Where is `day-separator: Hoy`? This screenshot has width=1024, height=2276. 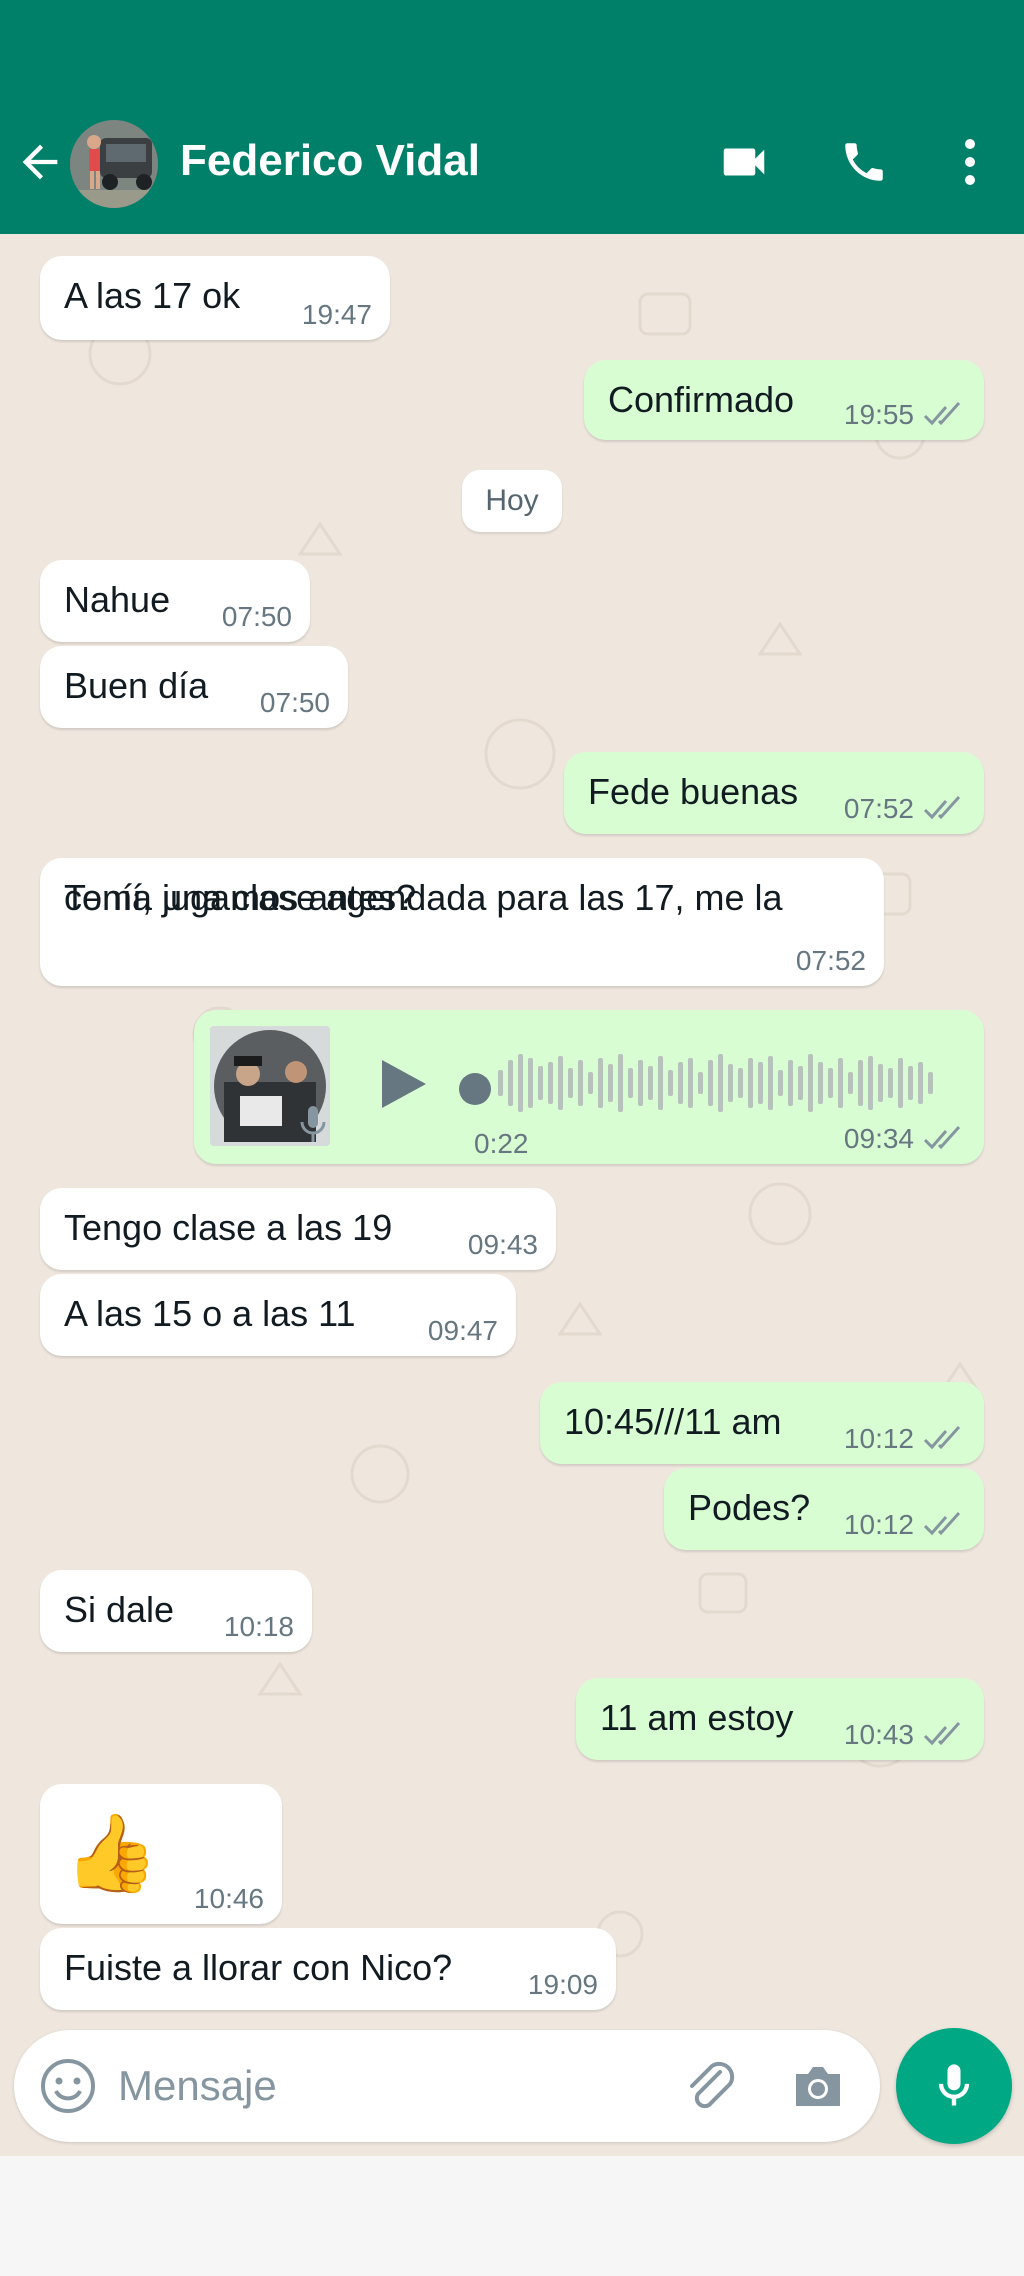
day-separator: Hoy is located at coordinates (512, 501).